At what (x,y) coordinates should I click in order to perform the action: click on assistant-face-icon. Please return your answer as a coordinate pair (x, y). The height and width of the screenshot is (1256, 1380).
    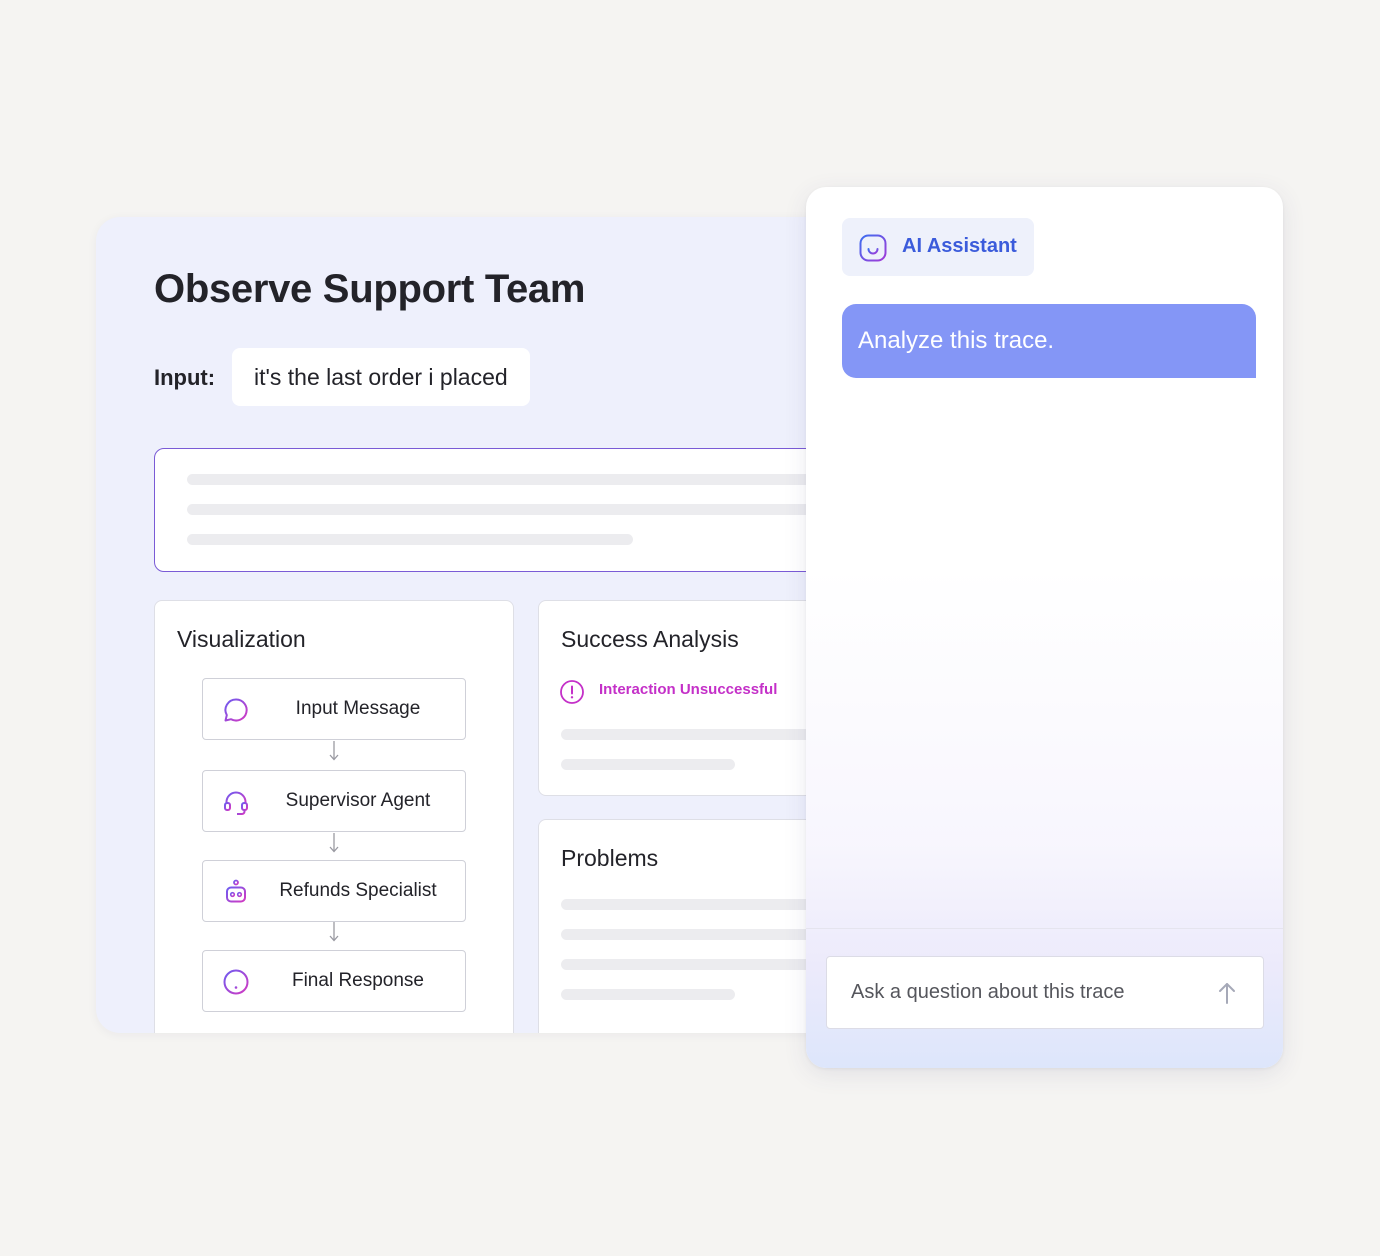
    Looking at the image, I should click on (873, 248).